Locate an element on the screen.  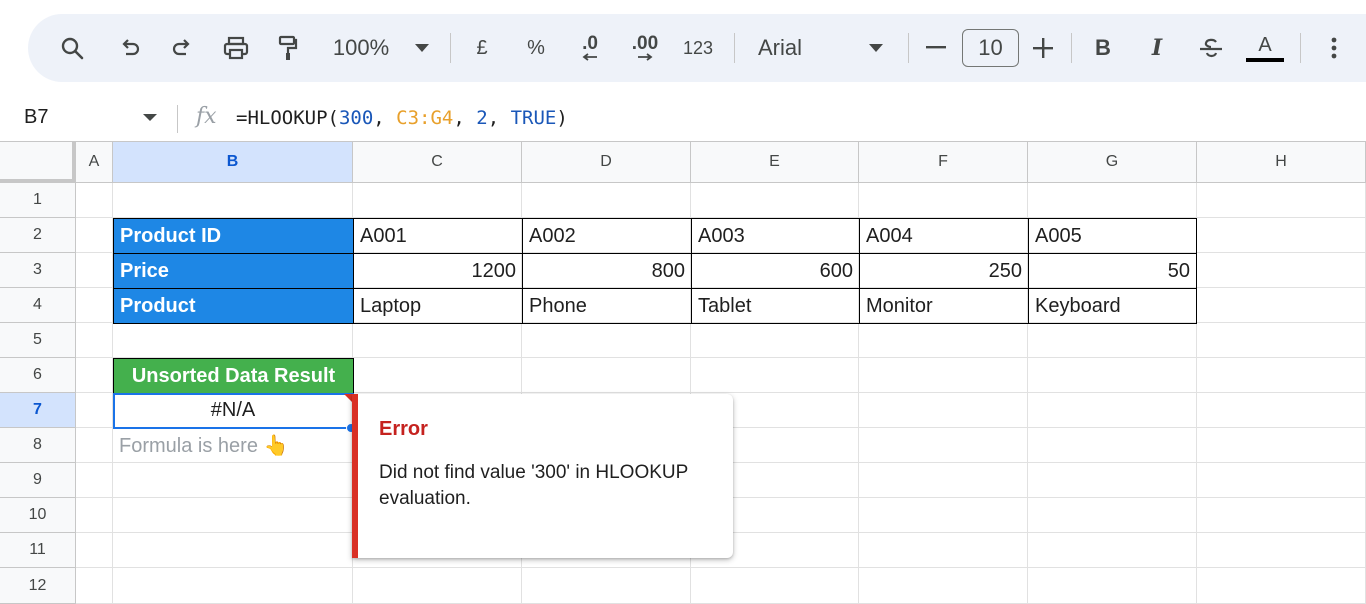
formula-token: TRUE is located at coordinates (533, 118).